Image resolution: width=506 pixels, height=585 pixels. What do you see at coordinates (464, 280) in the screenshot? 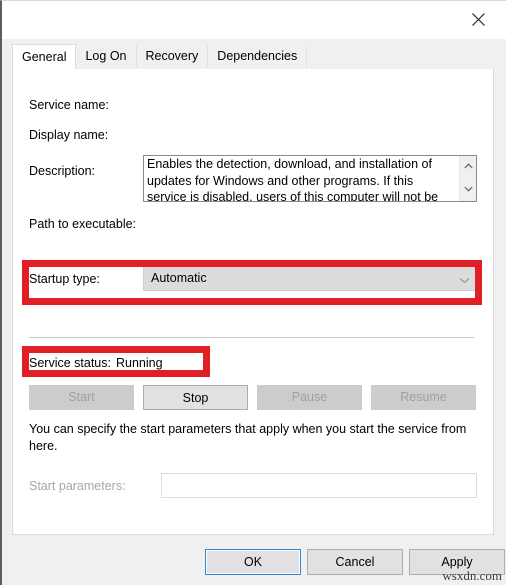
I see `chevron-down-icon` at bounding box center [464, 280].